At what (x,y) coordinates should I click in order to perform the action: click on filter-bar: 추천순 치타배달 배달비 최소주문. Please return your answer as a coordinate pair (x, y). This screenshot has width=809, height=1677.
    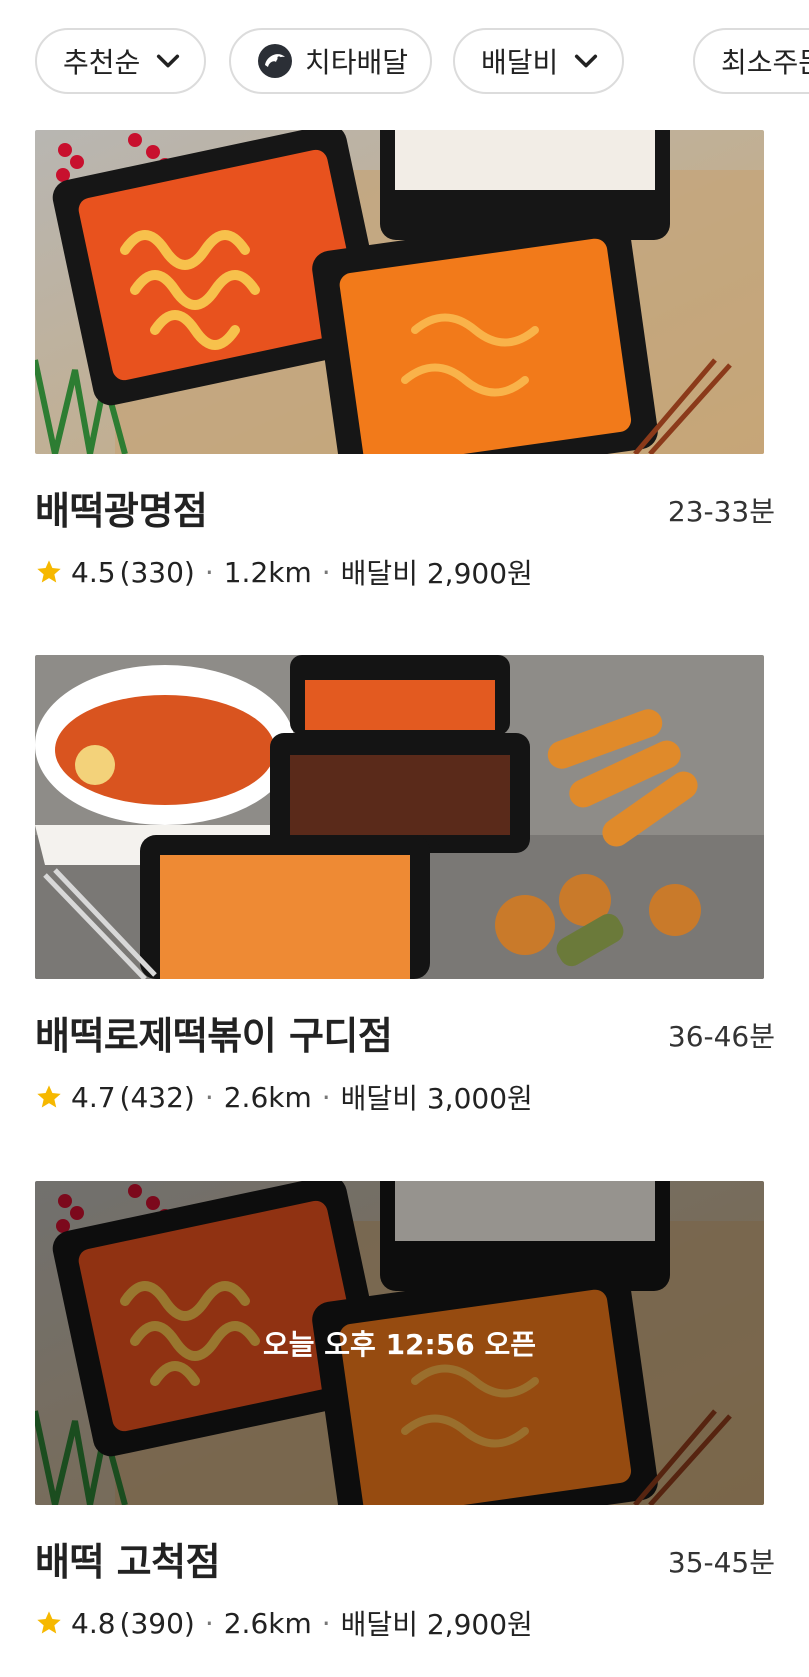
    Looking at the image, I should click on (422, 63).